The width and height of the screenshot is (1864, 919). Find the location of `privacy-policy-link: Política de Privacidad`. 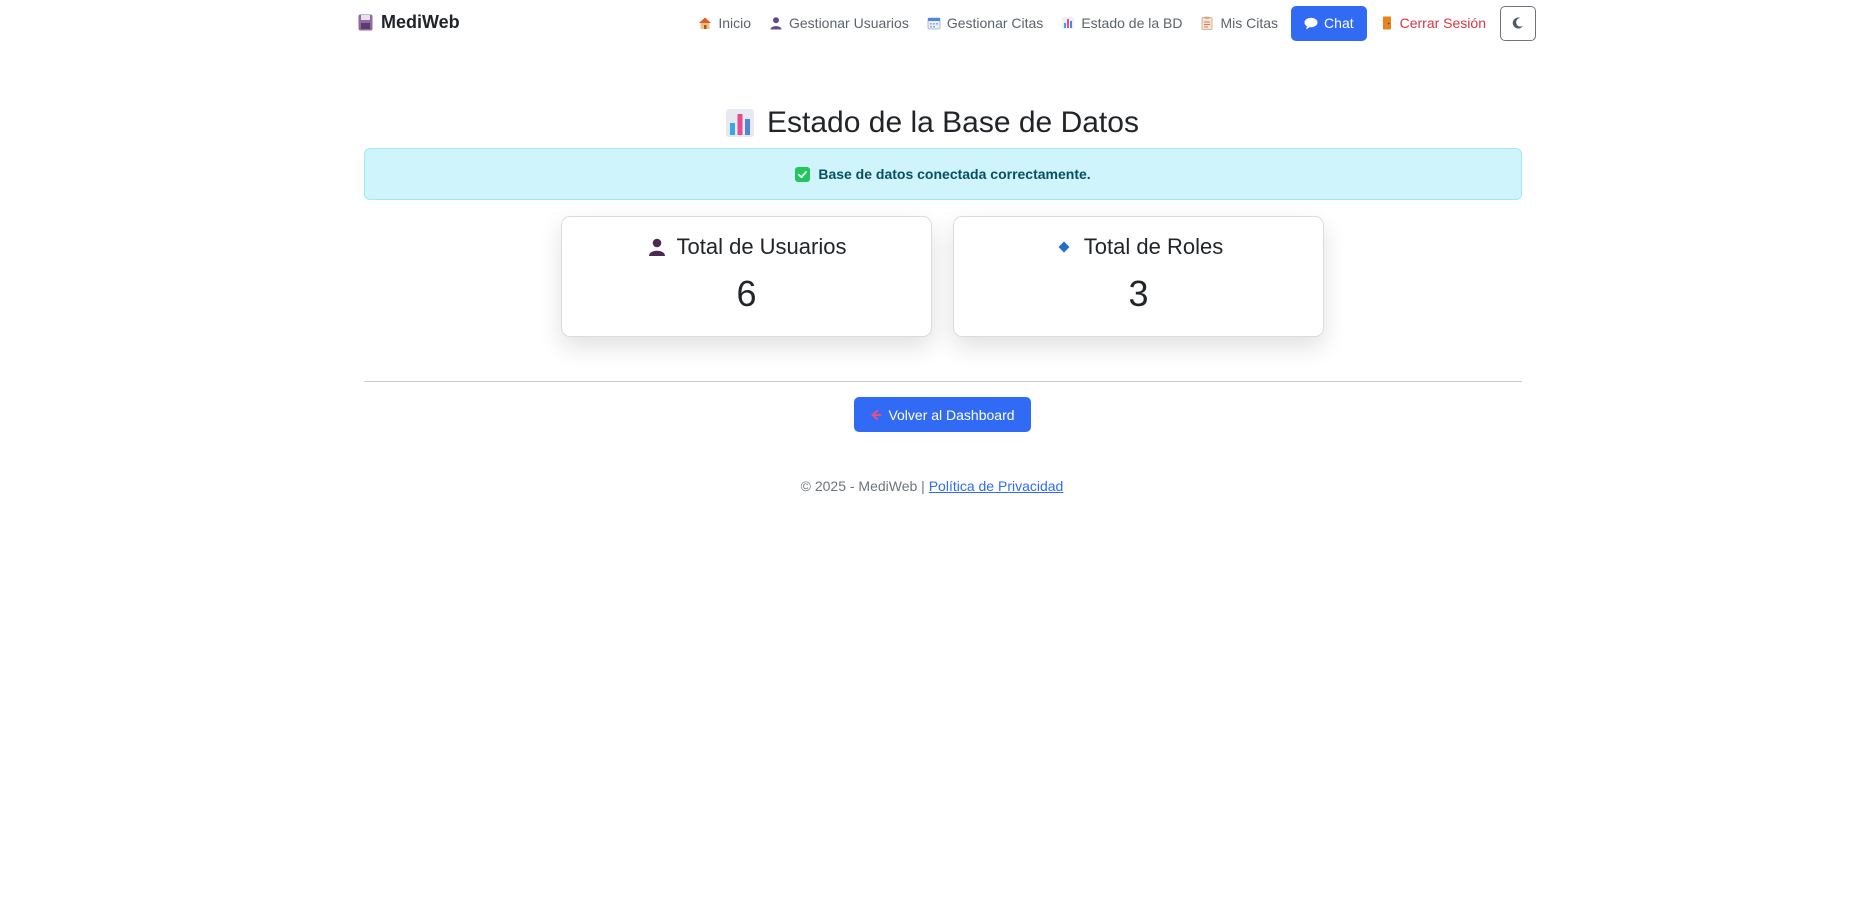

privacy-policy-link: Política de Privacidad is located at coordinates (996, 486).